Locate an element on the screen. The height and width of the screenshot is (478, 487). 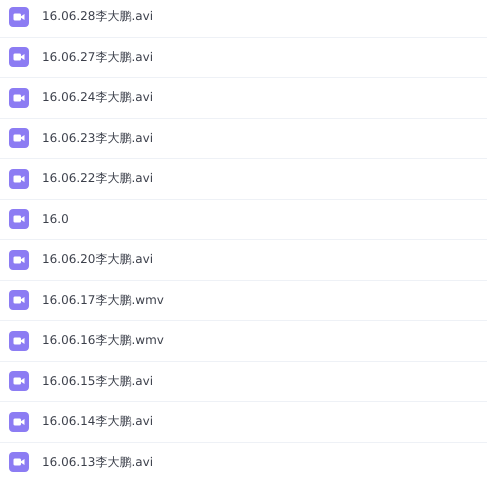
file-name: 16.06.14李大鹏.avi is located at coordinates (98, 421).